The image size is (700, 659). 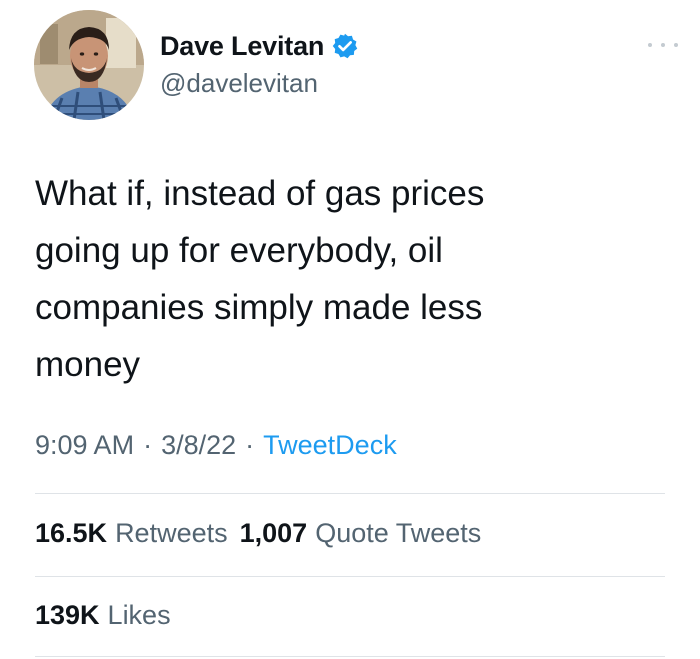 What do you see at coordinates (198, 445) in the screenshot?
I see `tweet-date: 3/8/22` at bounding box center [198, 445].